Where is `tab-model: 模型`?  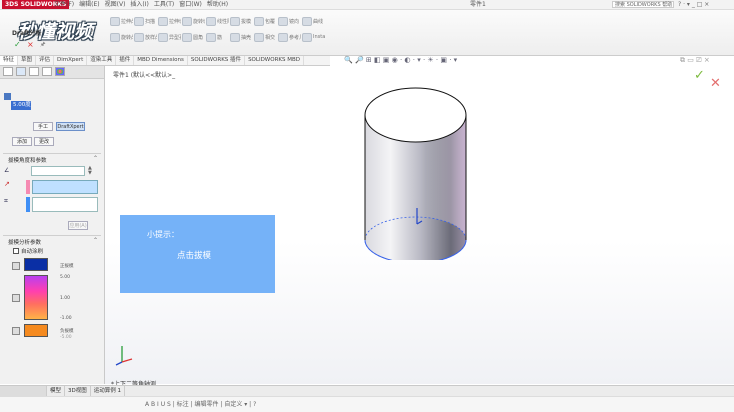 tab-model: 模型 is located at coordinates (56, 391).